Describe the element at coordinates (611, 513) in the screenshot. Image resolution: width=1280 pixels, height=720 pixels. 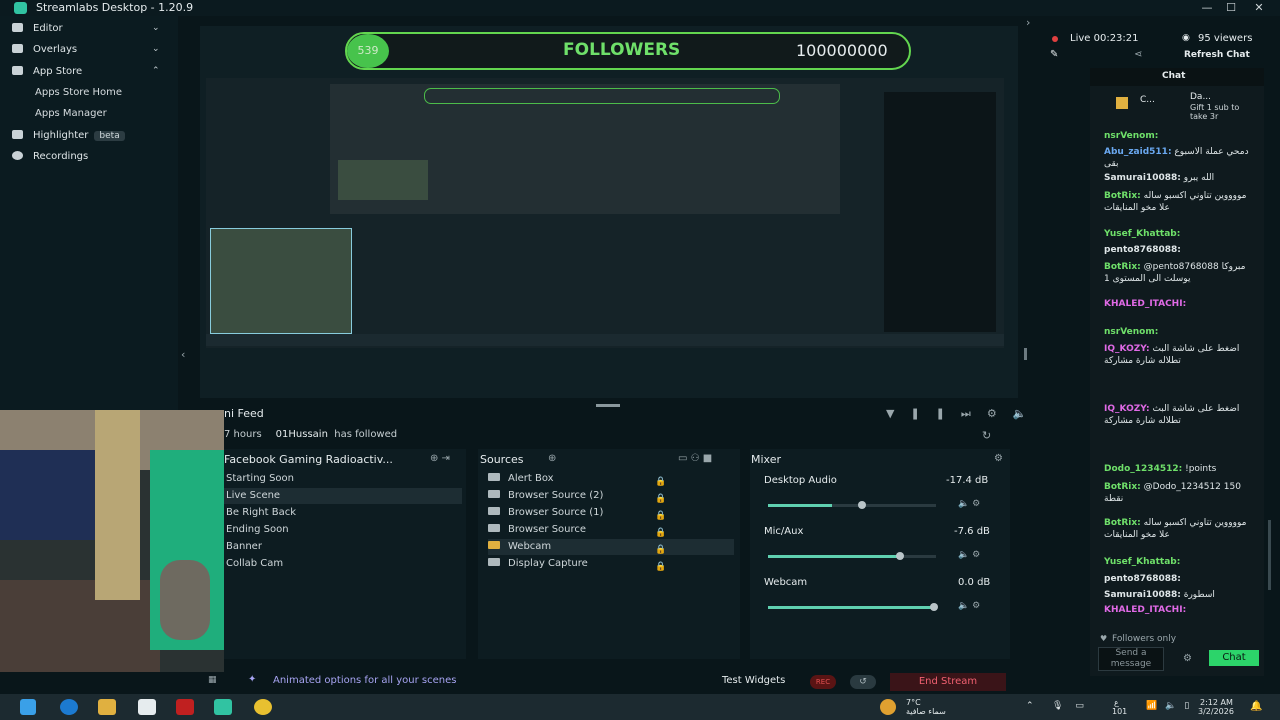
I see `source-item: Browser Source (1)` at that location.